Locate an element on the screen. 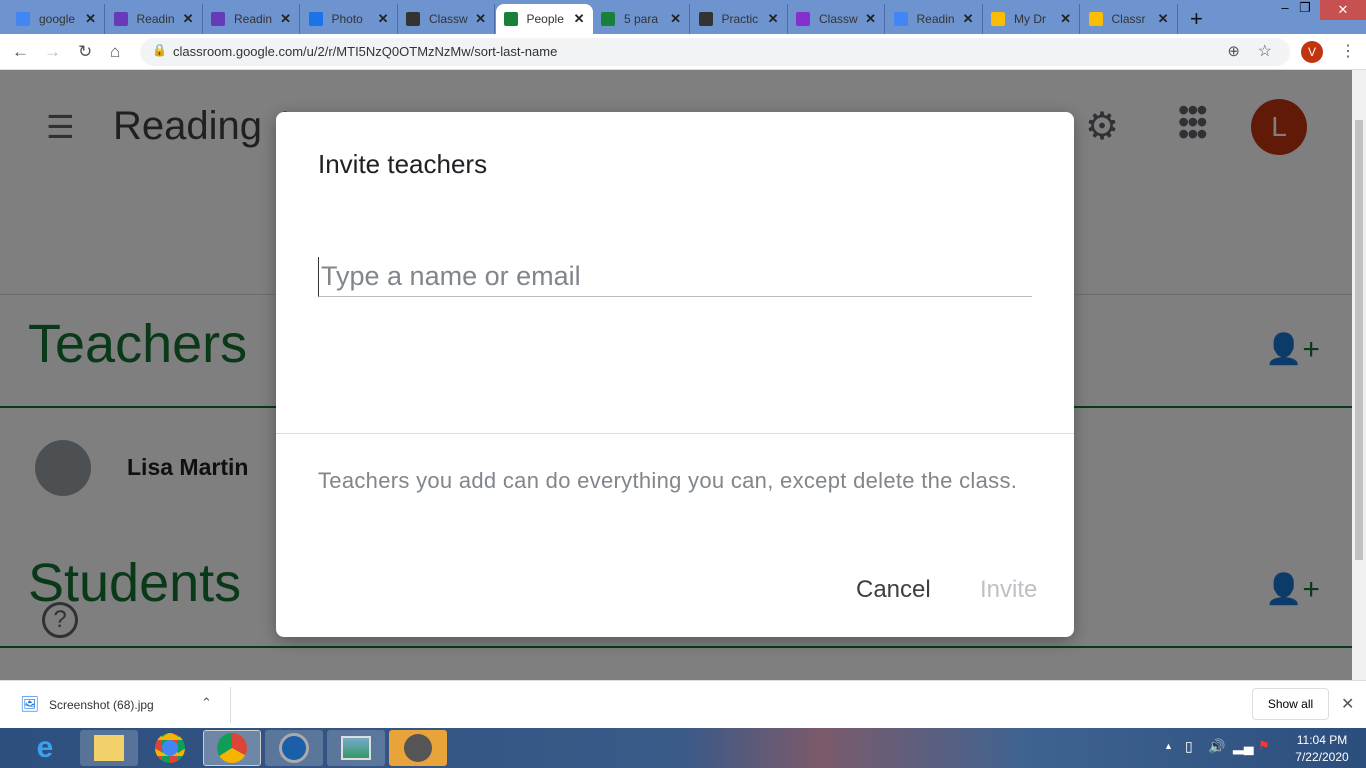 This screenshot has height=768, width=1366. tab-title: My Dr is located at coordinates (1030, 19).